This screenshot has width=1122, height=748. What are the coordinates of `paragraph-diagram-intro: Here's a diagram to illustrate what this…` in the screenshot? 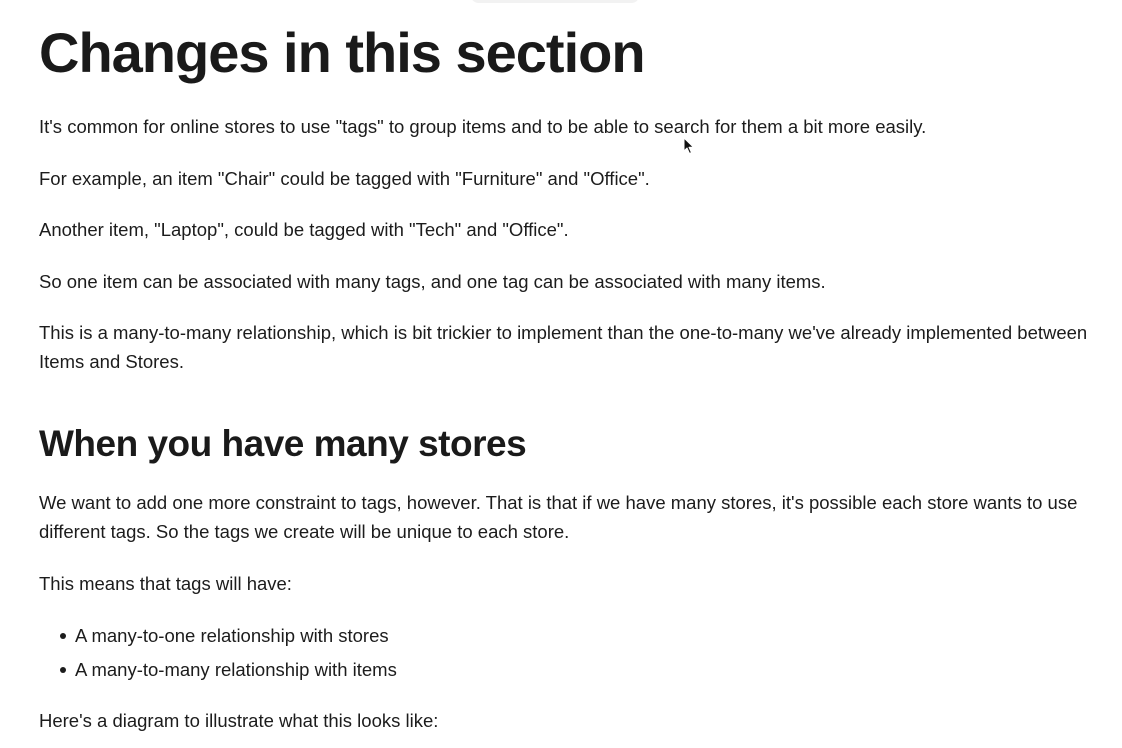 It's located at (239, 720).